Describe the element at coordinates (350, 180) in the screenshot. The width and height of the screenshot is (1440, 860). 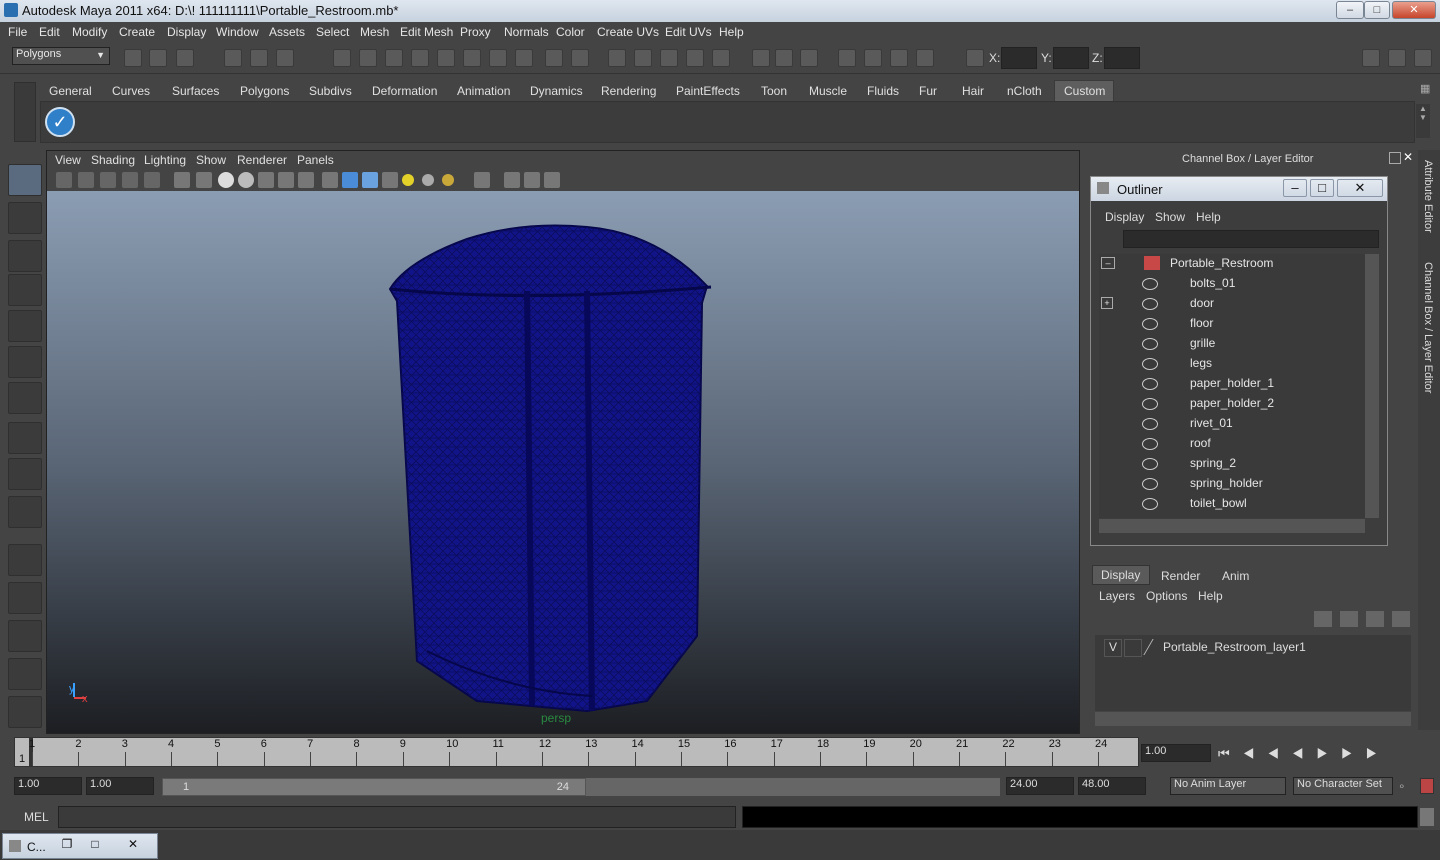
I see `cube-shaded-icon` at that location.